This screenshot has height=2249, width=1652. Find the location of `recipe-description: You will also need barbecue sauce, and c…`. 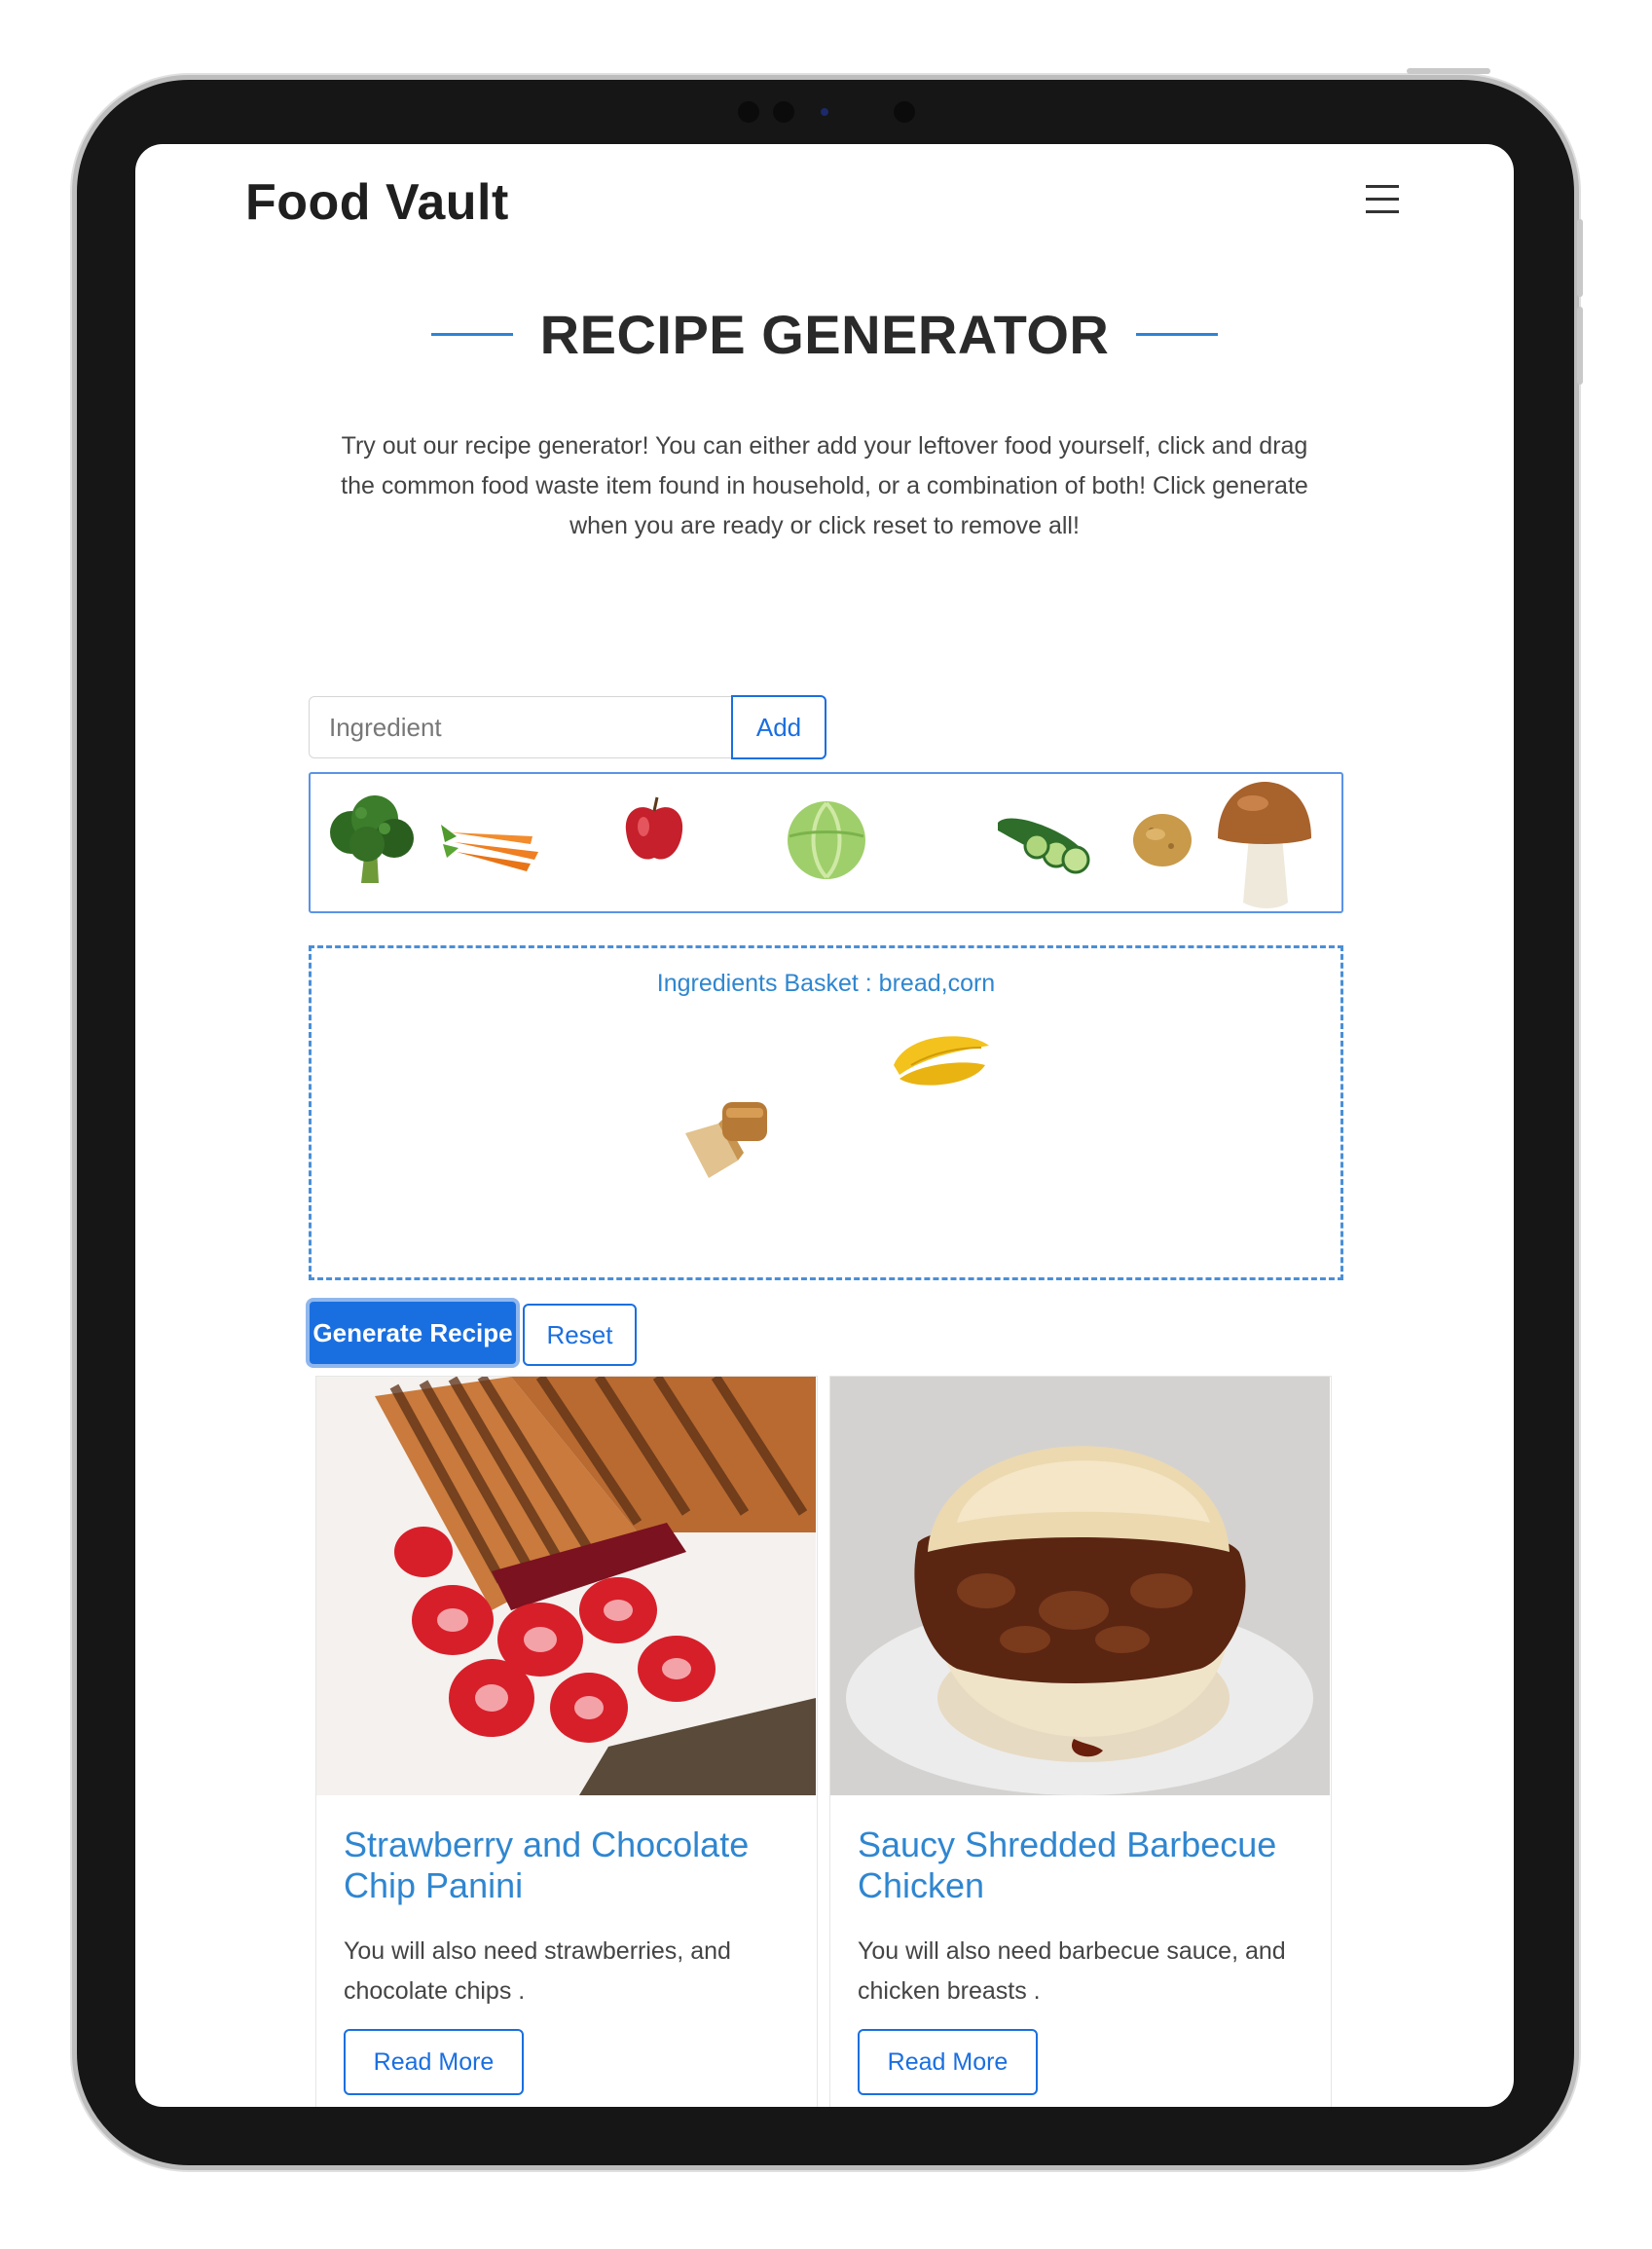

recipe-description: You will also need barbecue sauce, and c… is located at coordinates (1072, 1971).